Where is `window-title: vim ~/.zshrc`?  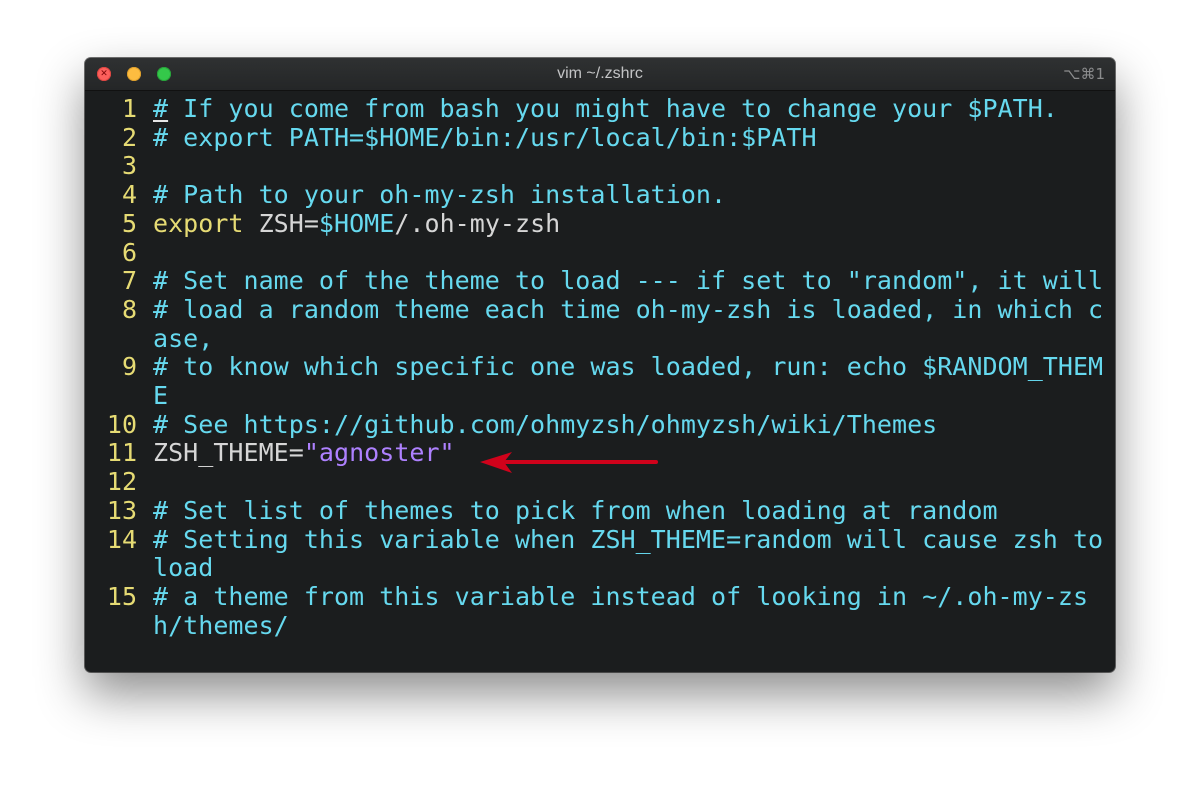
window-title: vim ~/.zshrc is located at coordinates (600, 73).